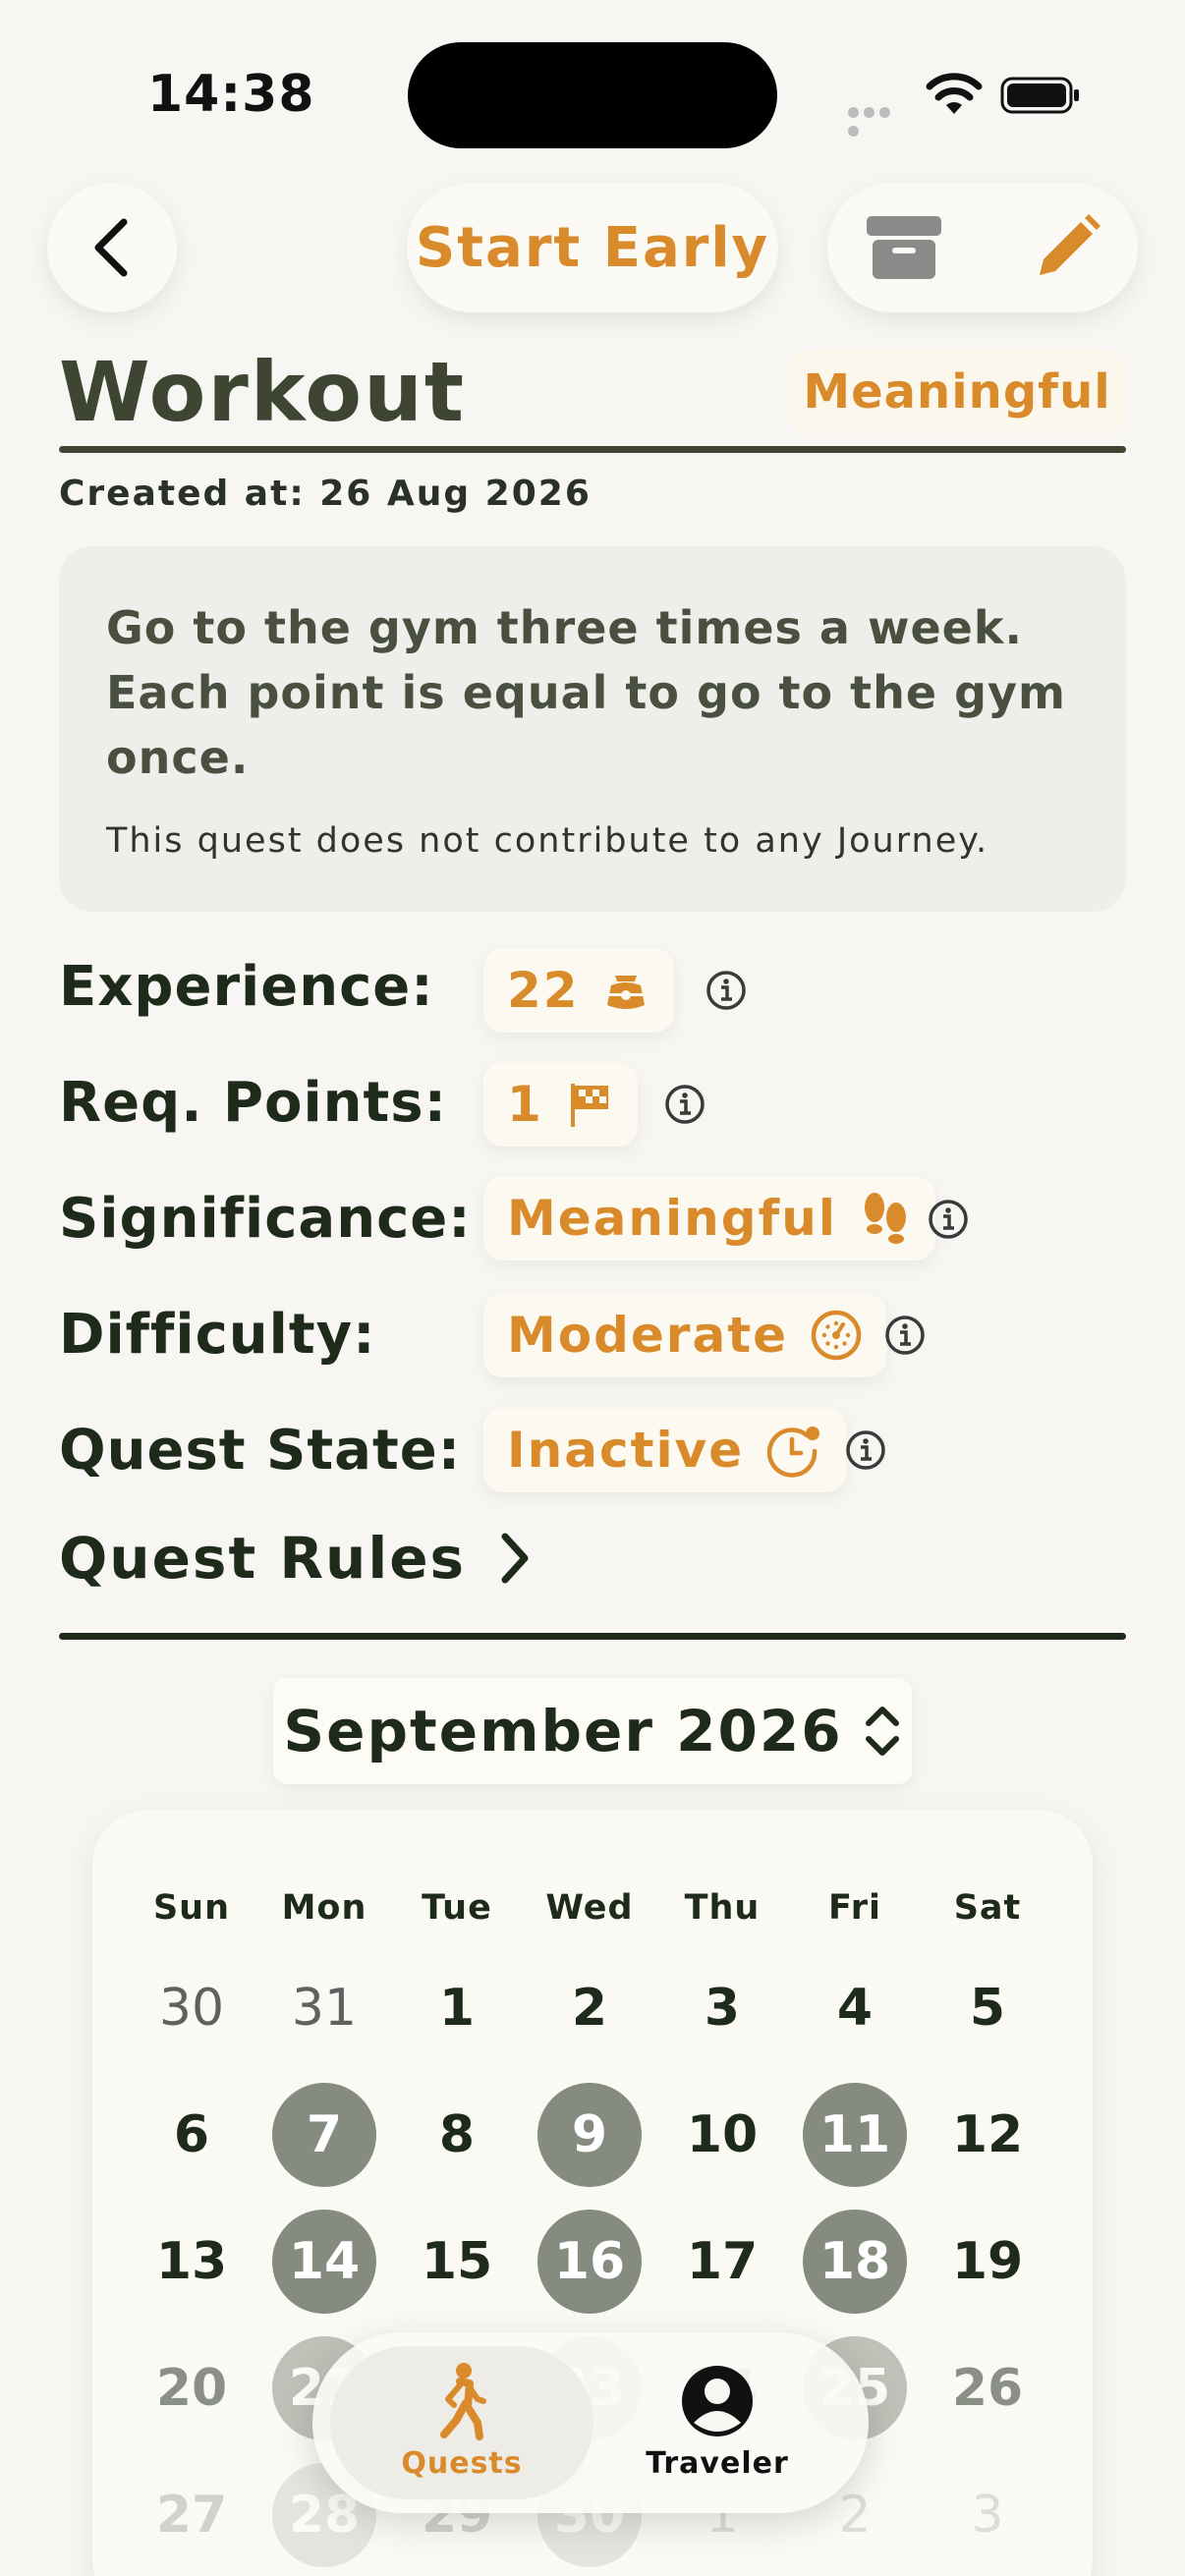 This screenshot has height=2576, width=1185. What do you see at coordinates (855, 2008) in the screenshot?
I see `calendar-day: 4` at bounding box center [855, 2008].